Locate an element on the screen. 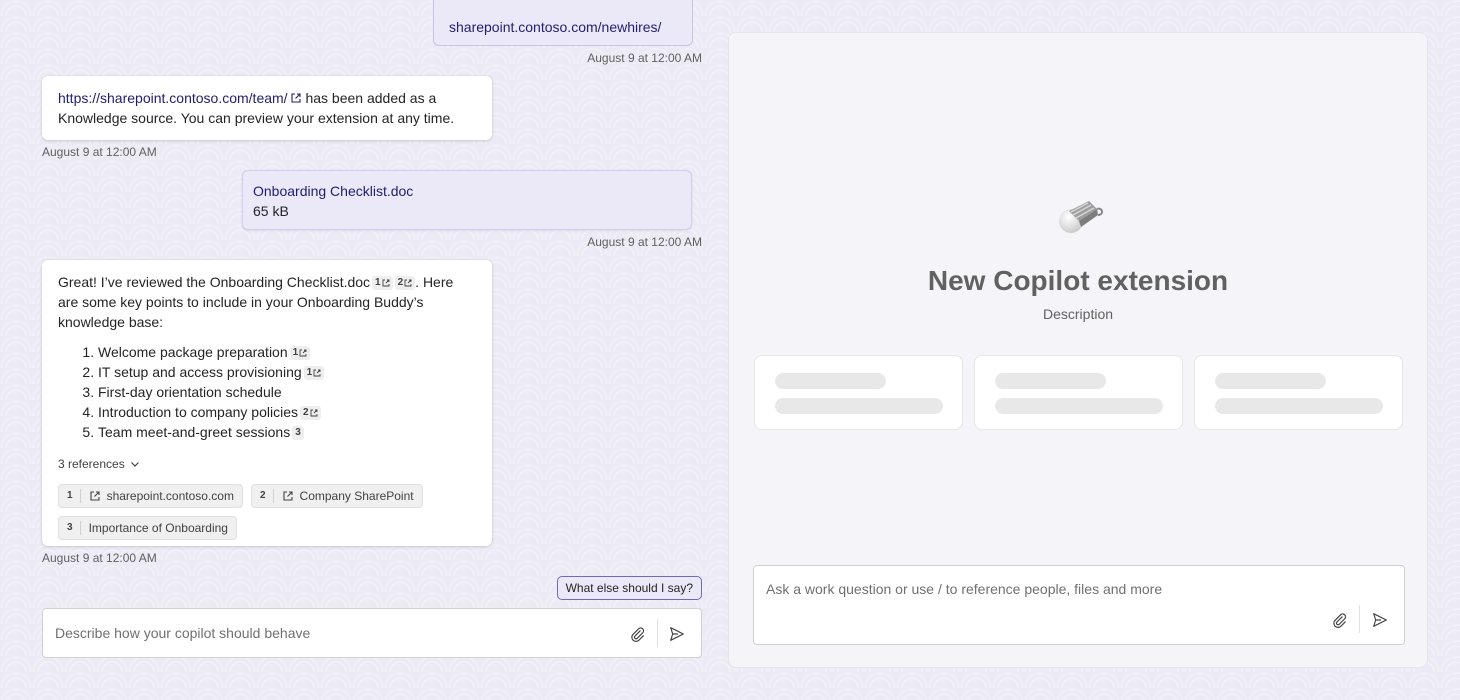  list-item: Introduction to company policies2 is located at coordinates (287, 412).